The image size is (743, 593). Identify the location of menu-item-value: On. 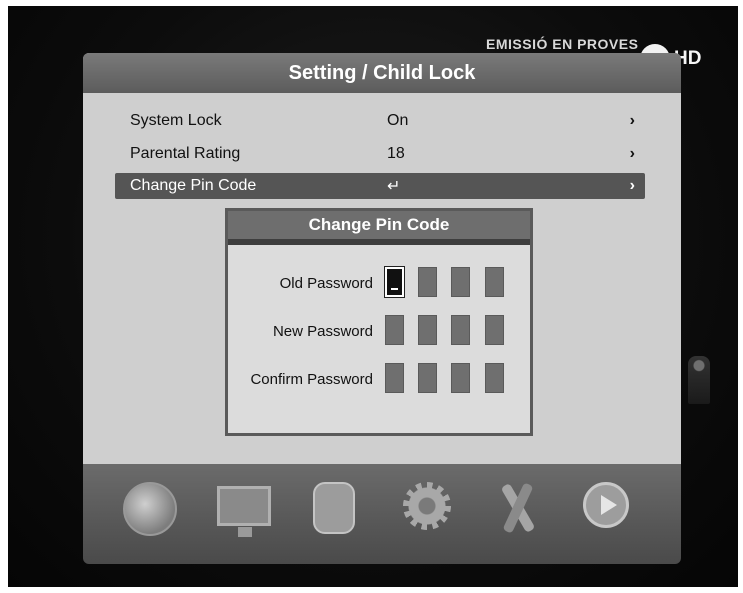
(398, 120).